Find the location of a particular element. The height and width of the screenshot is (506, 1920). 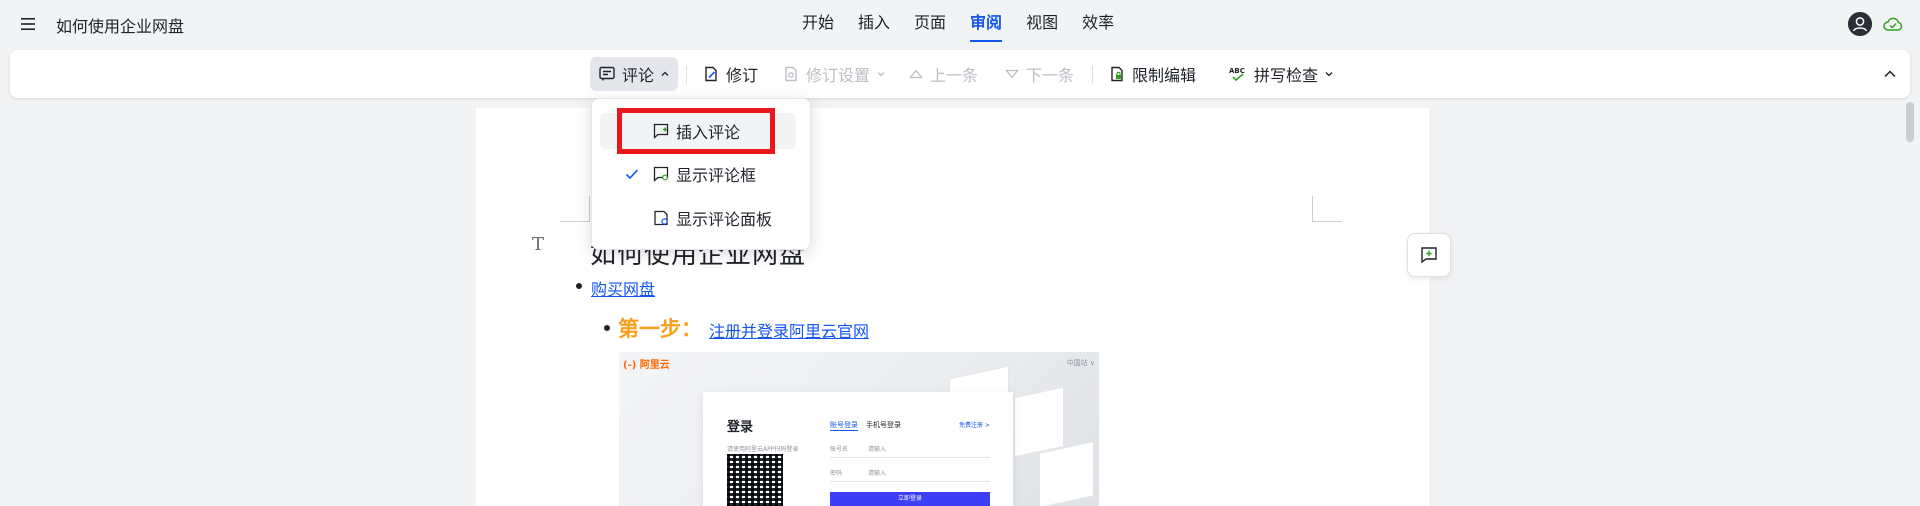

main-tabs: 开始 插入 页面 审阅 视图 效率 is located at coordinates (958, 24).